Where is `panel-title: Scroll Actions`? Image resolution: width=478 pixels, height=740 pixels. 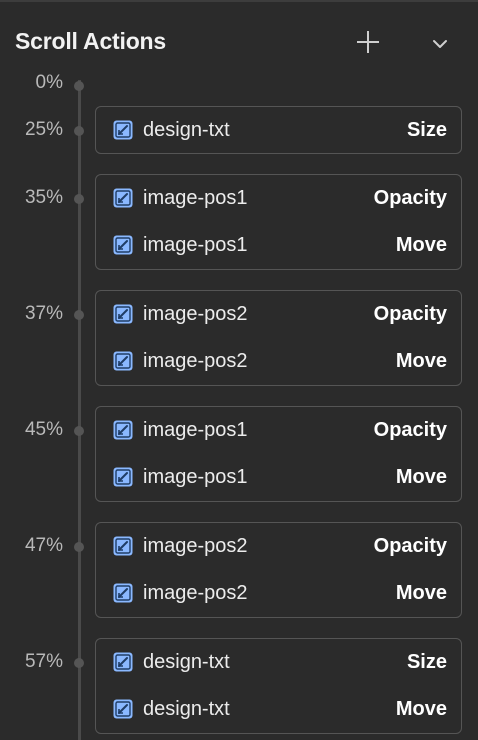
panel-title: Scroll Actions is located at coordinates (90, 41).